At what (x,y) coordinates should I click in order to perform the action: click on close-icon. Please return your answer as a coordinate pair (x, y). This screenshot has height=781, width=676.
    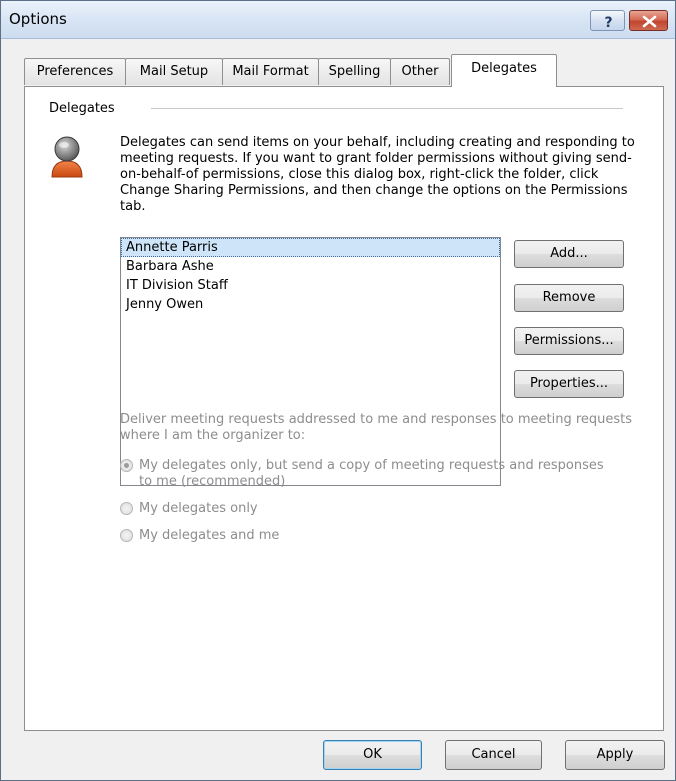
    Looking at the image, I should click on (649, 21).